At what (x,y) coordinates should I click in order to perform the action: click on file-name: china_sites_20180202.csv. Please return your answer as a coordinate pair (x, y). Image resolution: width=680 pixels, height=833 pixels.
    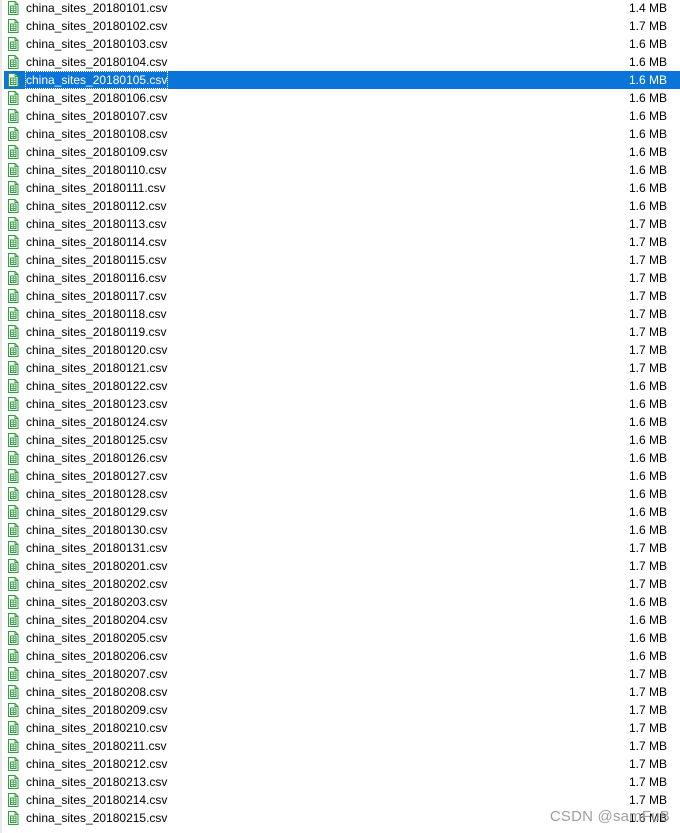
    Looking at the image, I should click on (97, 584).